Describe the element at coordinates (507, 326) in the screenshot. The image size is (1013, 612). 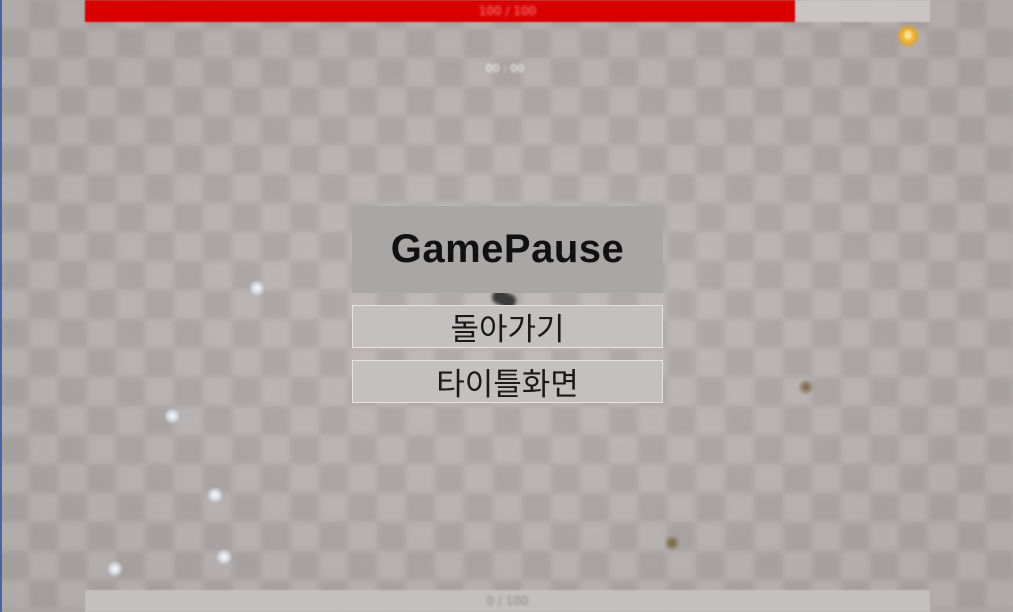
I see `resume-button: 돌아가기` at that location.